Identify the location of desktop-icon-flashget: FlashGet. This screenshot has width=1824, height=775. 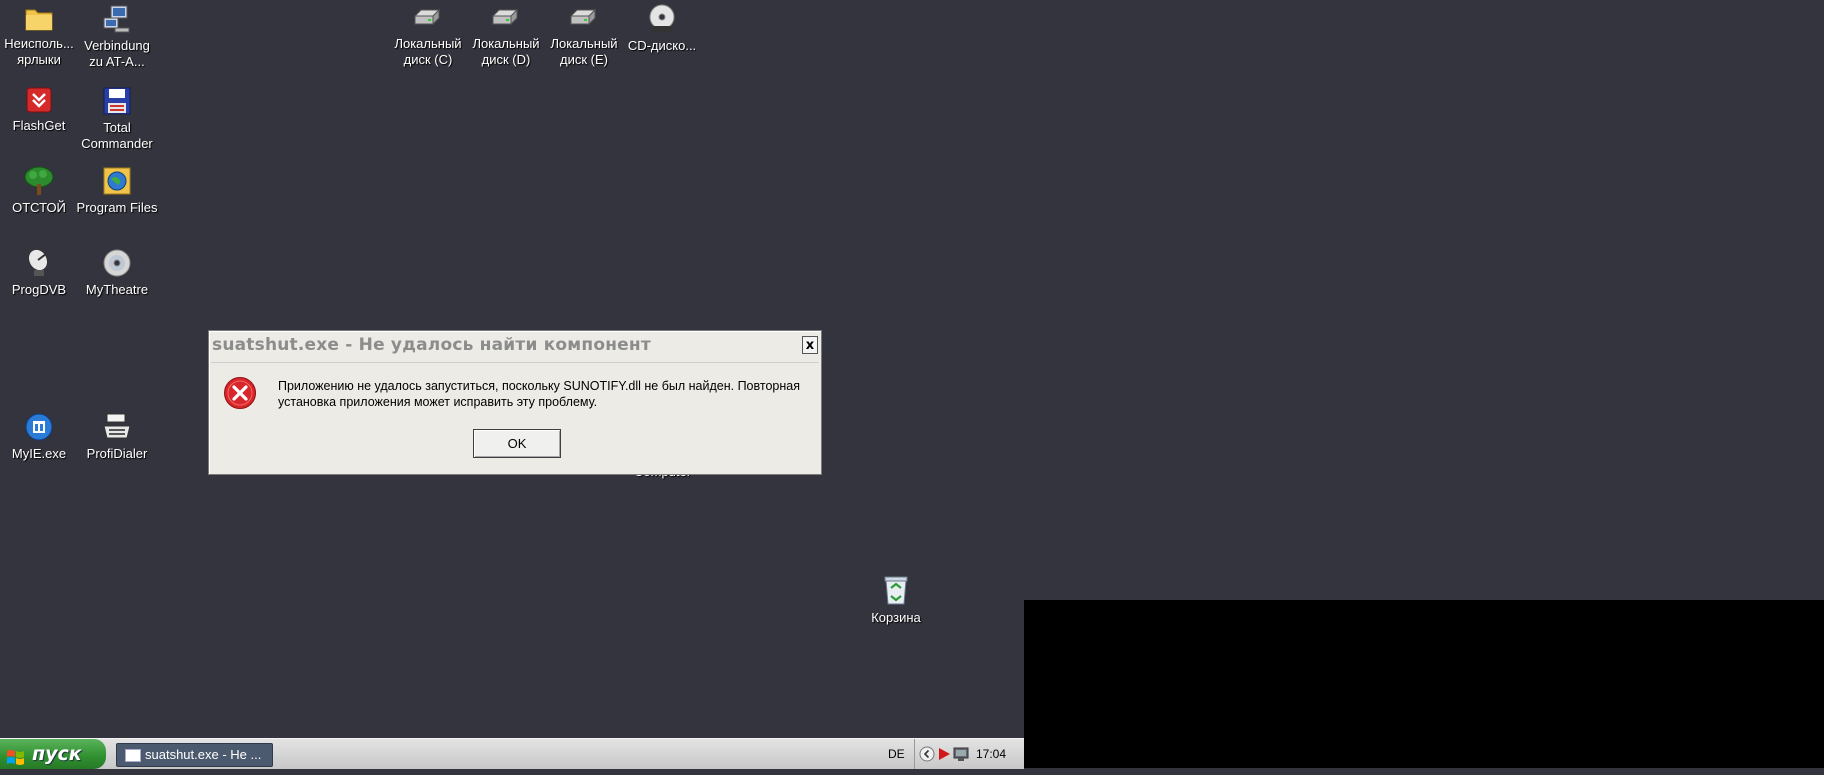
(40, 110).